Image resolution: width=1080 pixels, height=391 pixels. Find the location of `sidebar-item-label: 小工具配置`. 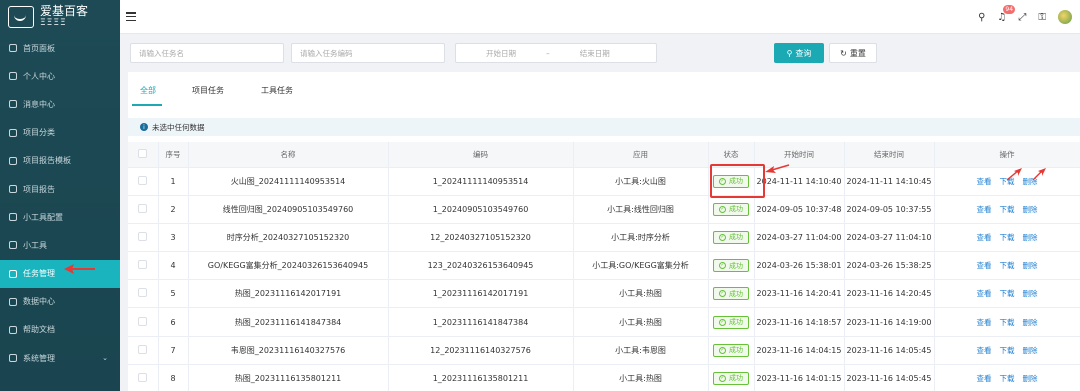

sidebar-item-label: 小工具配置 is located at coordinates (43, 217).